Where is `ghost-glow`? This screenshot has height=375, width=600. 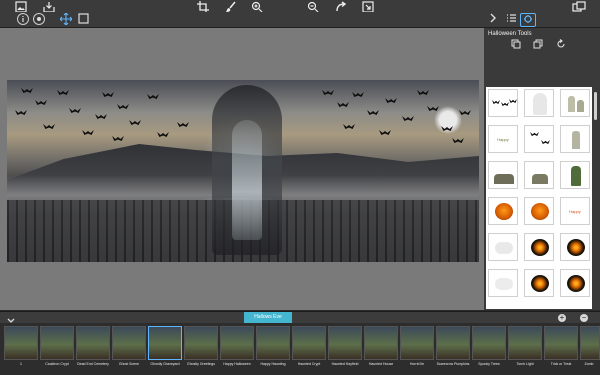 ghost-glow is located at coordinates (247, 180).